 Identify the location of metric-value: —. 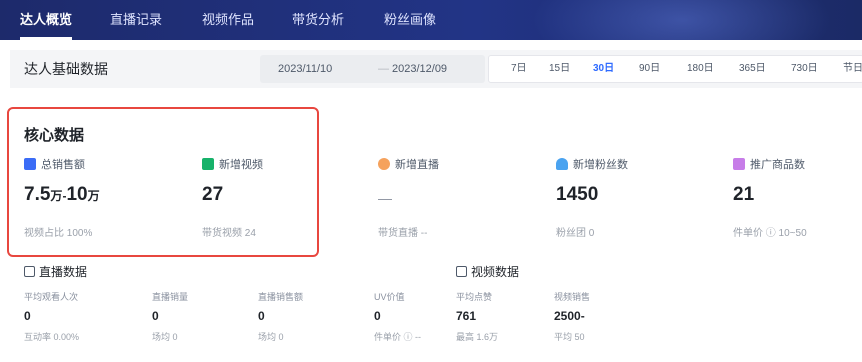
(385, 198).